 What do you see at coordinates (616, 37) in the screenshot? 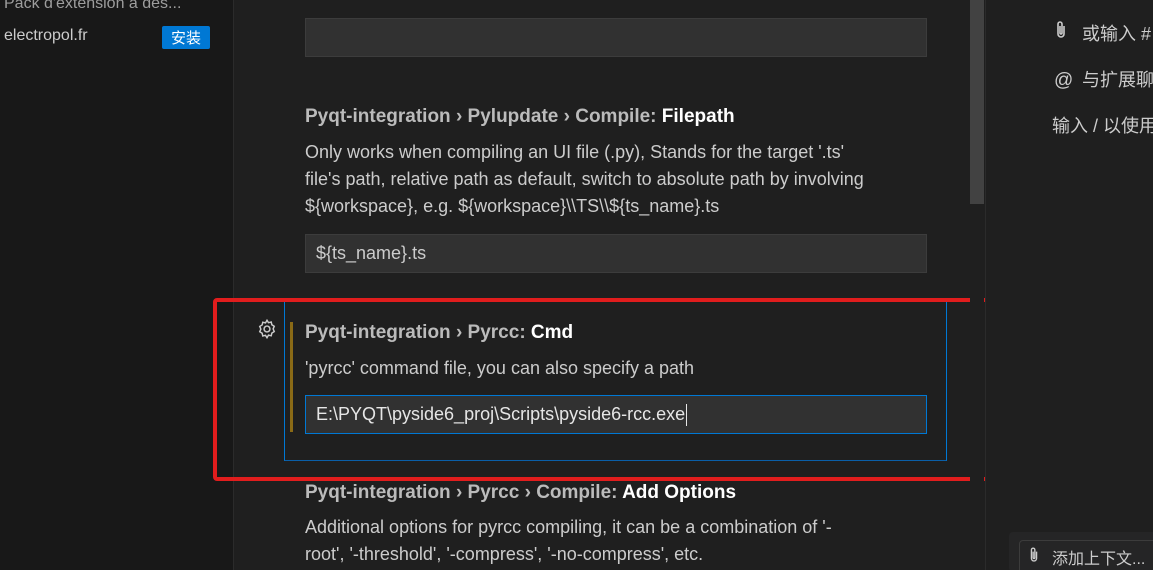
I see `previous-setting-input` at bounding box center [616, 37].